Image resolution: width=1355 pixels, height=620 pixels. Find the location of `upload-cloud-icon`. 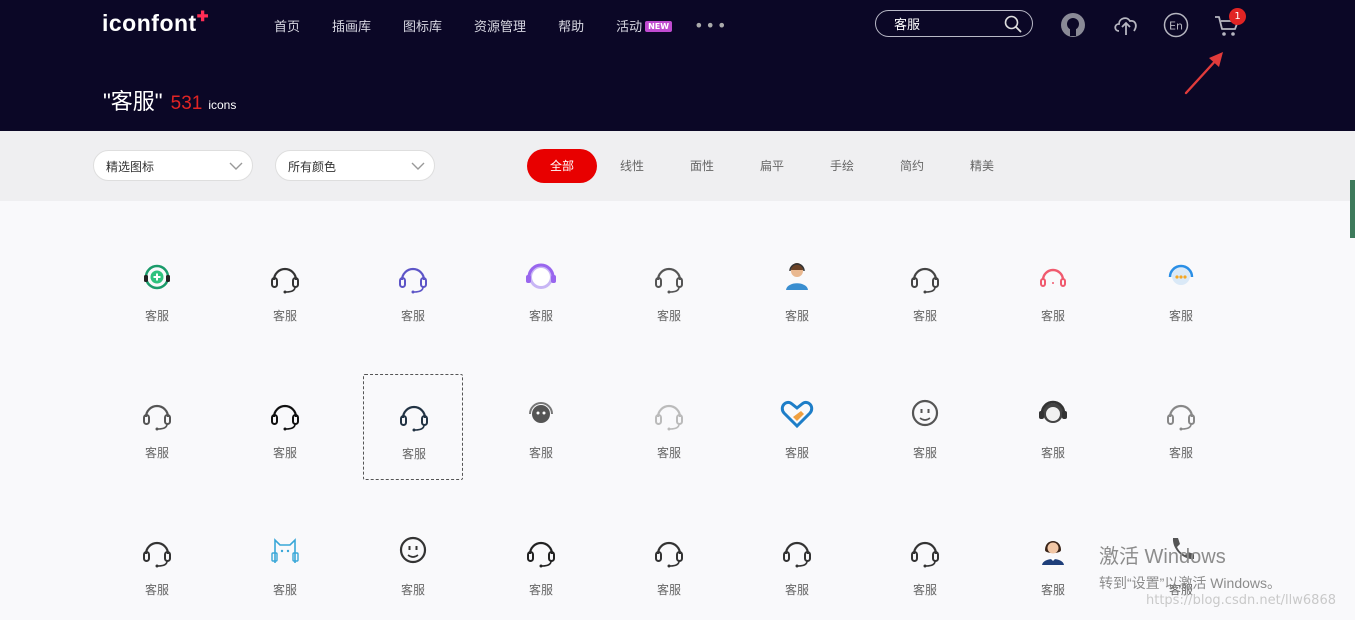

upload-cloud-icon is located at coordinates (1126, 25).